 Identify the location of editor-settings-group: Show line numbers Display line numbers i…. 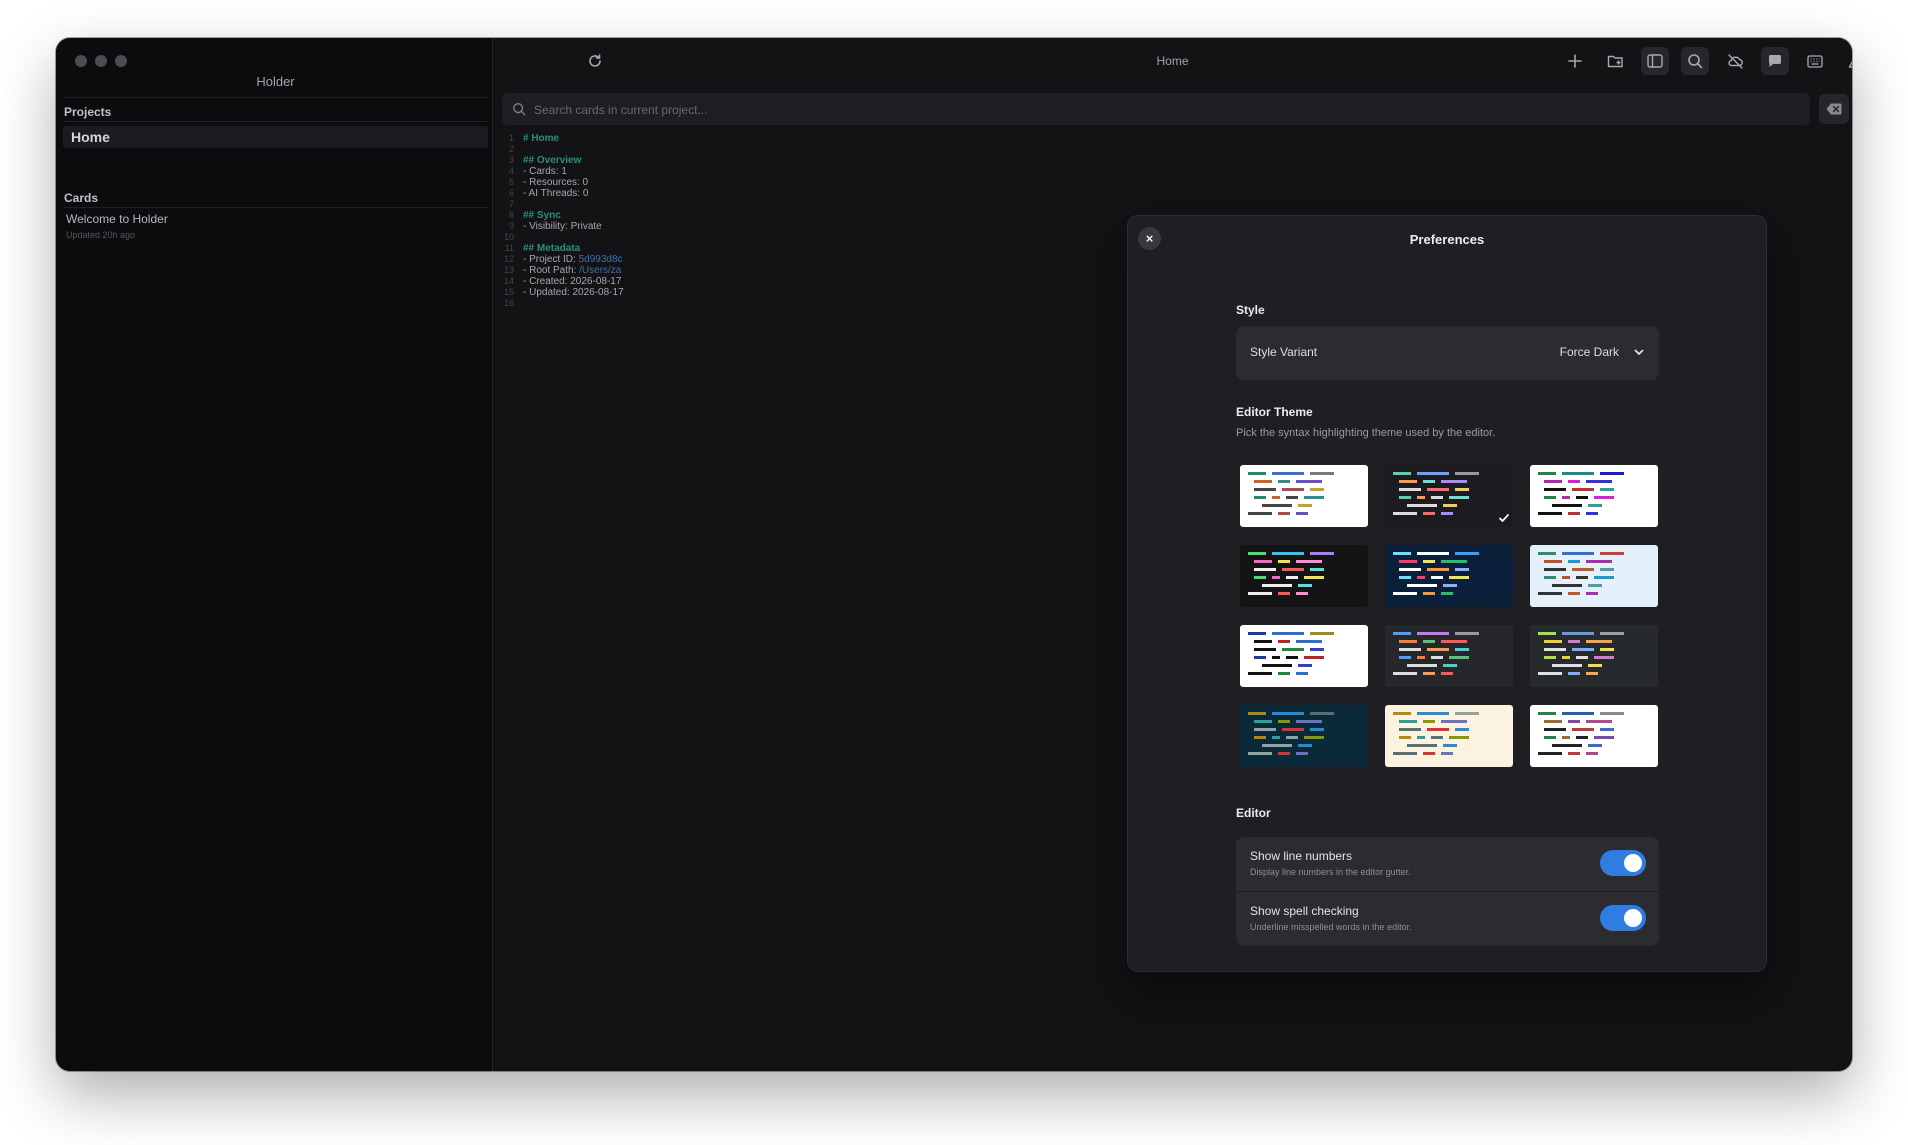
(1447, 891).